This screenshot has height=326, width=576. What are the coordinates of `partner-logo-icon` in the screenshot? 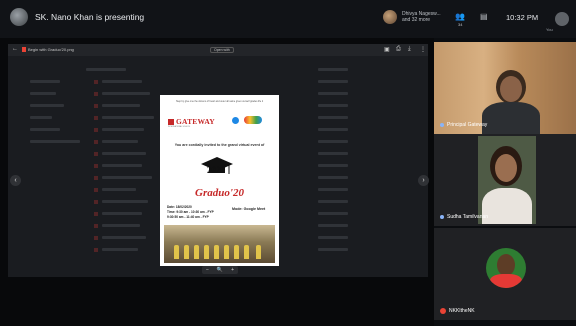 It's located at (235, 120).